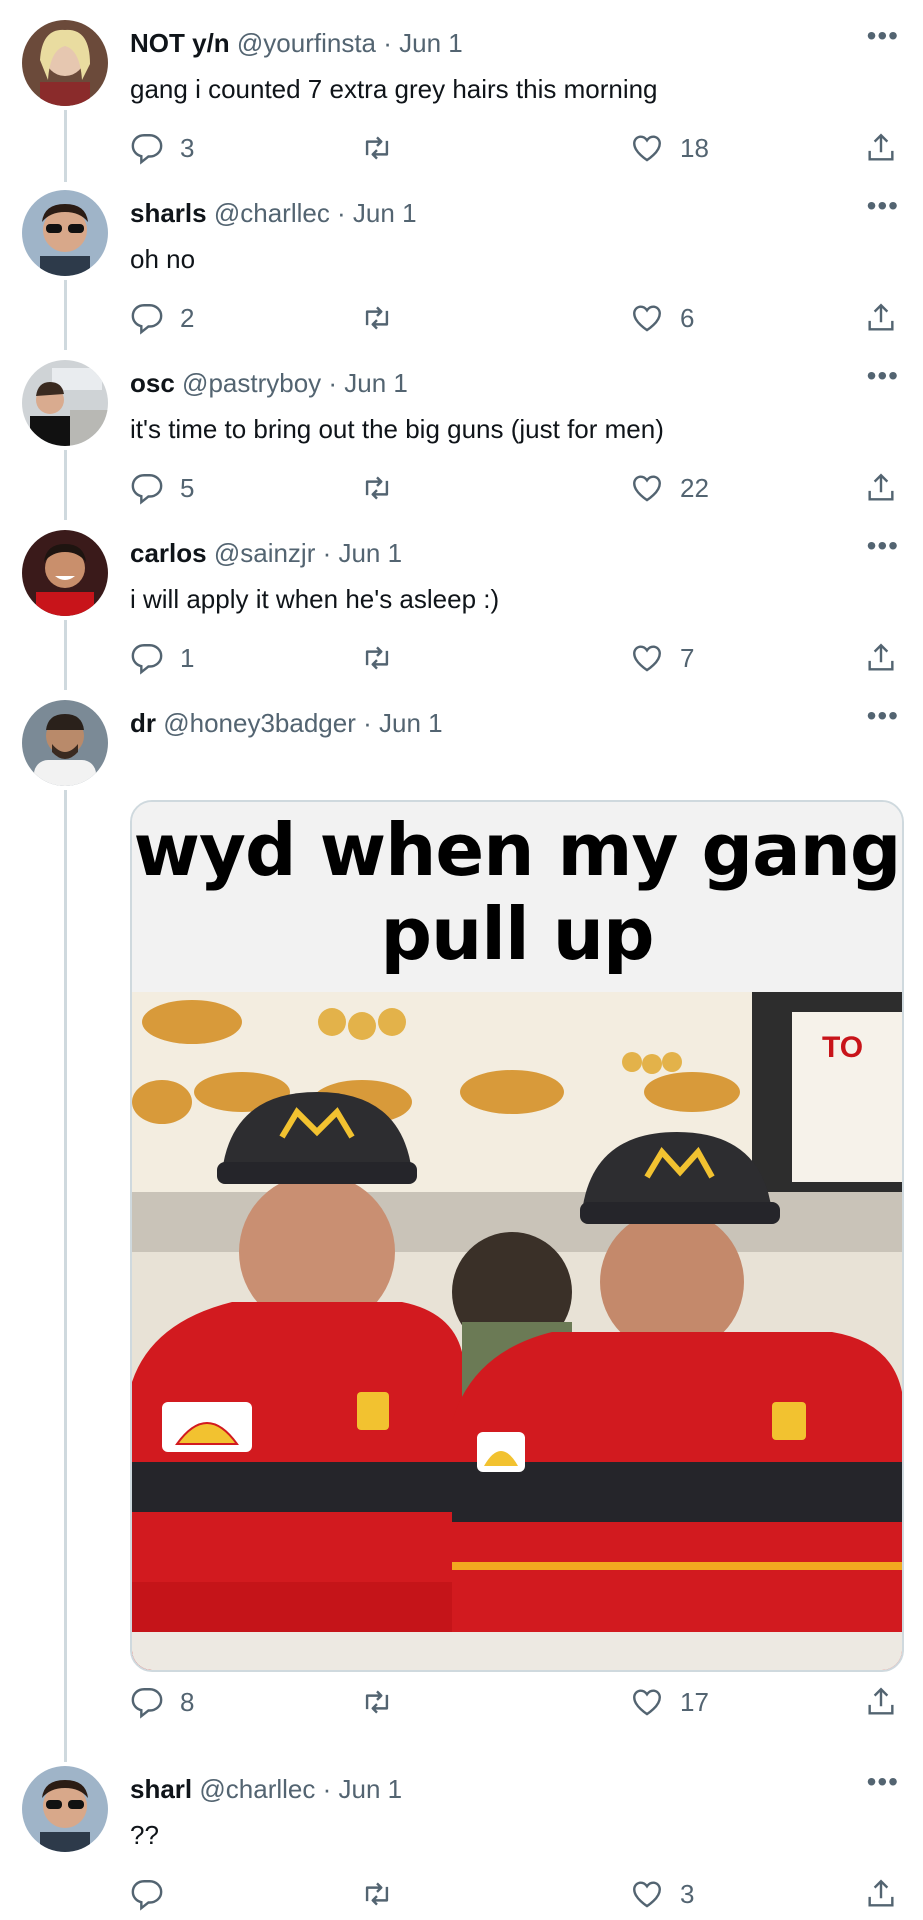 The image size is (923, 1920). Describe the element at coordinates (669, 148) in the screenshot. I see `like-button: 18` at that location.